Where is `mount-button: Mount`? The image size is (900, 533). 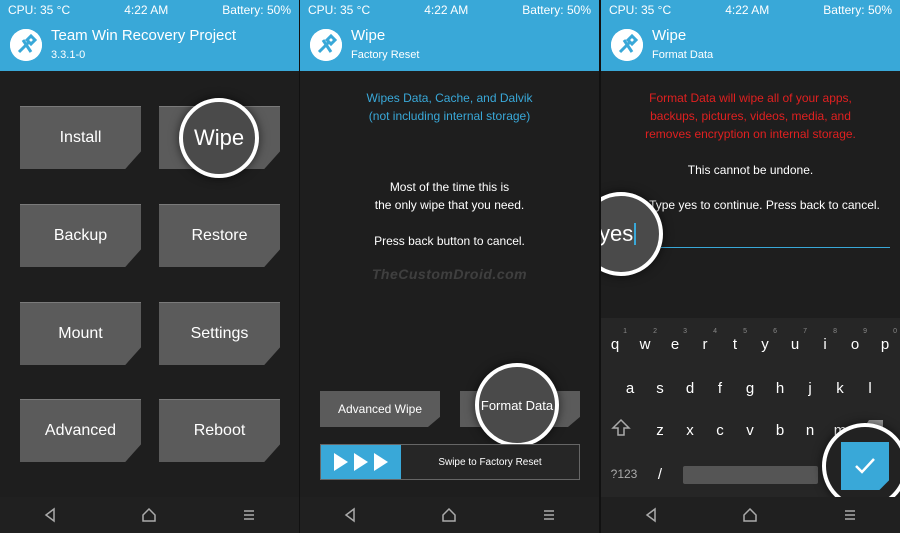 mount-button: Mount is located at coordinates (80, 333).